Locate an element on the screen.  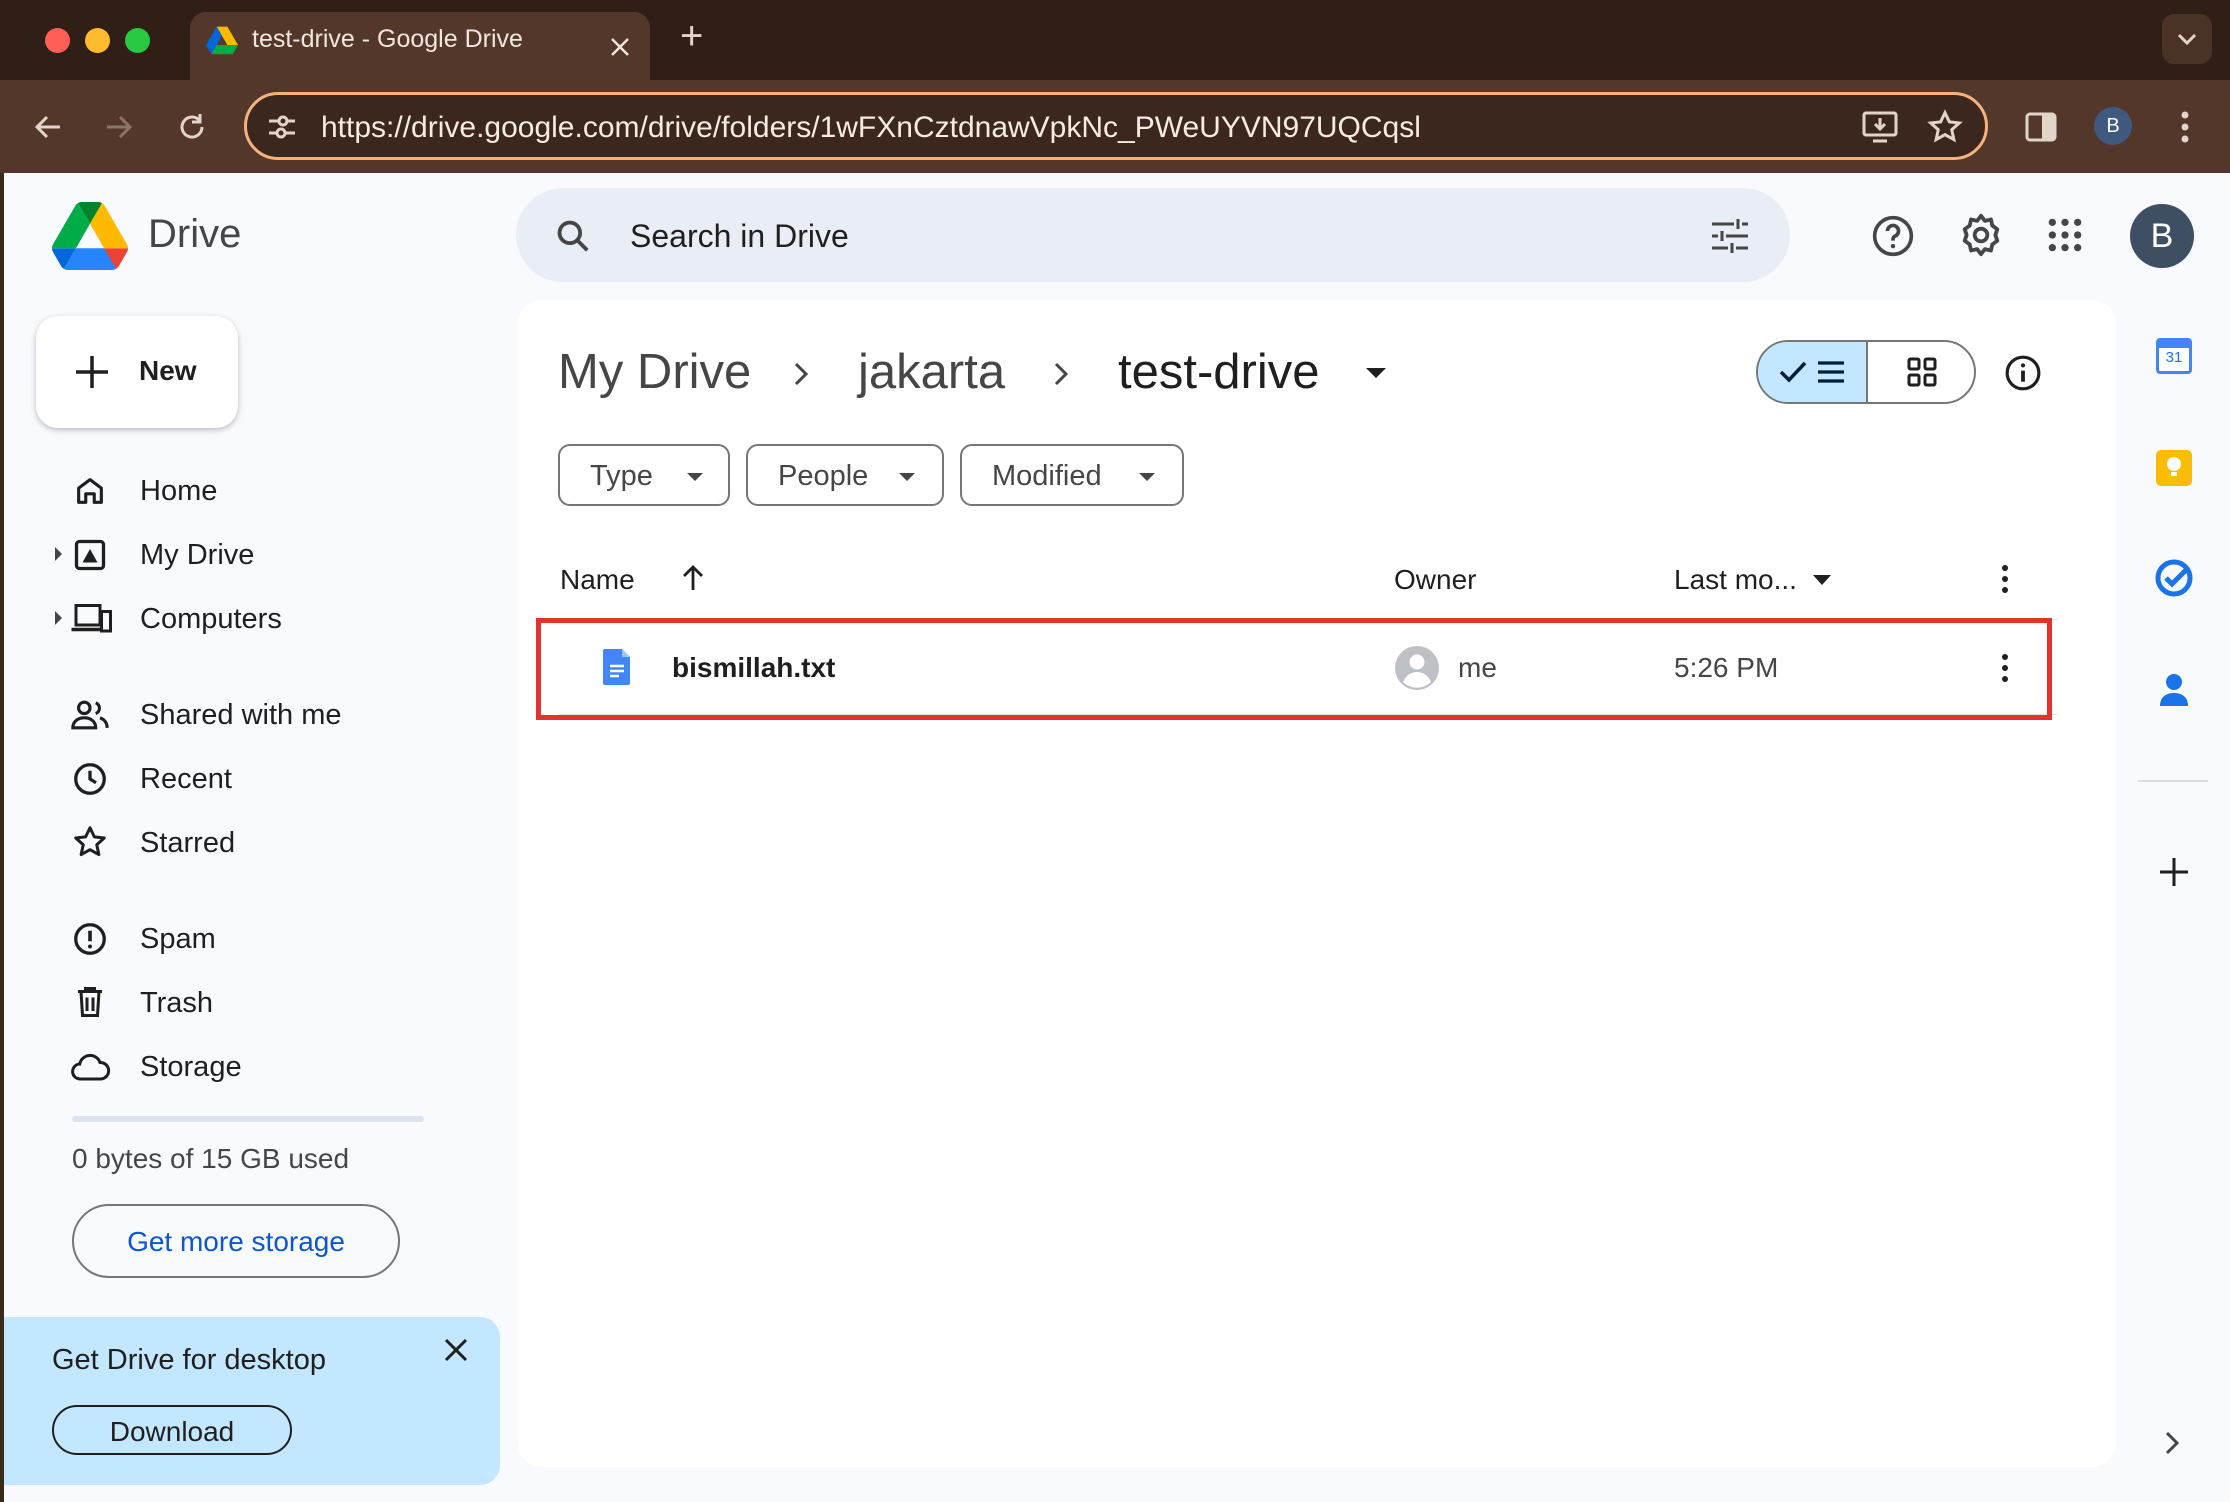
lightbulb-icon is located at coordinates (2174, 466).